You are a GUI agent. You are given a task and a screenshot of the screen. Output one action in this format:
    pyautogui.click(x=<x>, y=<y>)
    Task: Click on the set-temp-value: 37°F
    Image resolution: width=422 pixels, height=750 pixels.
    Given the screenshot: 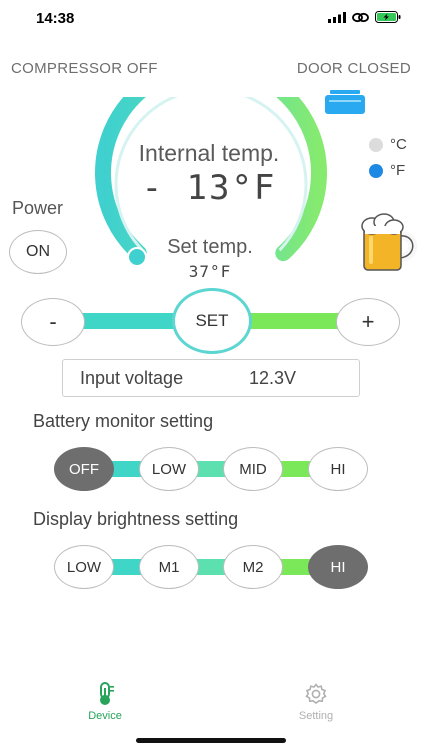 What is the action you would take?
    pyautogui.click(x=210, y=271)
    